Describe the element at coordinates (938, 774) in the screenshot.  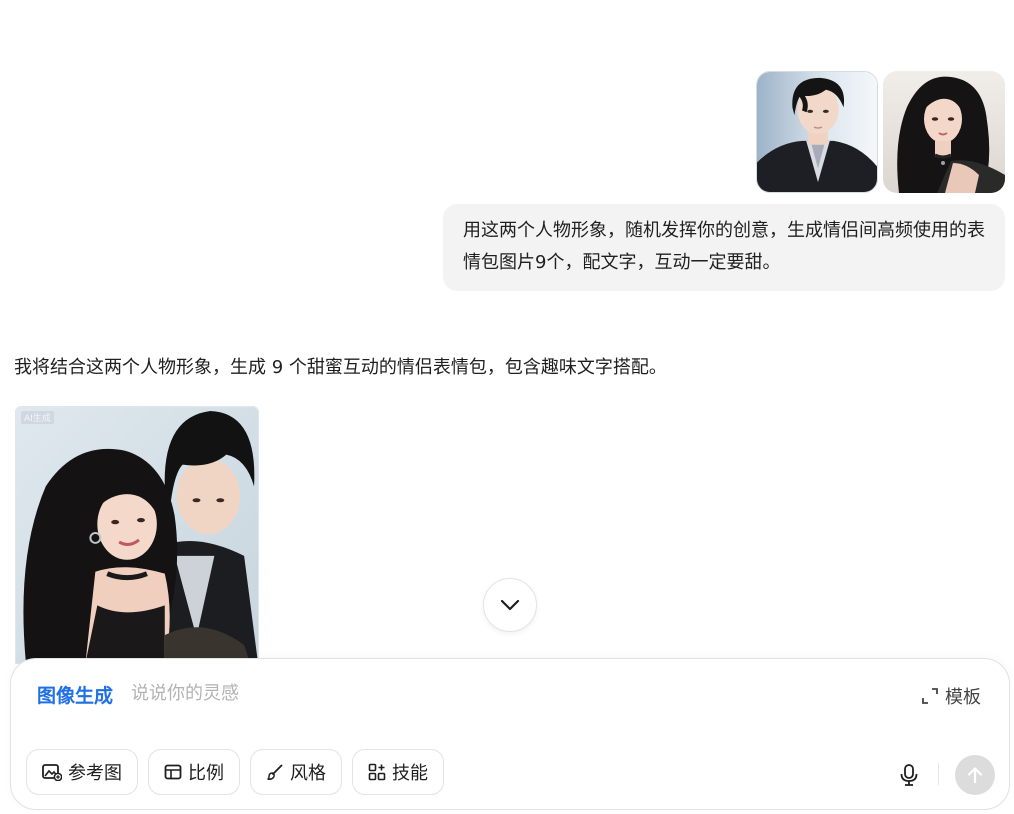
I see `toolbar-divider` at that location.